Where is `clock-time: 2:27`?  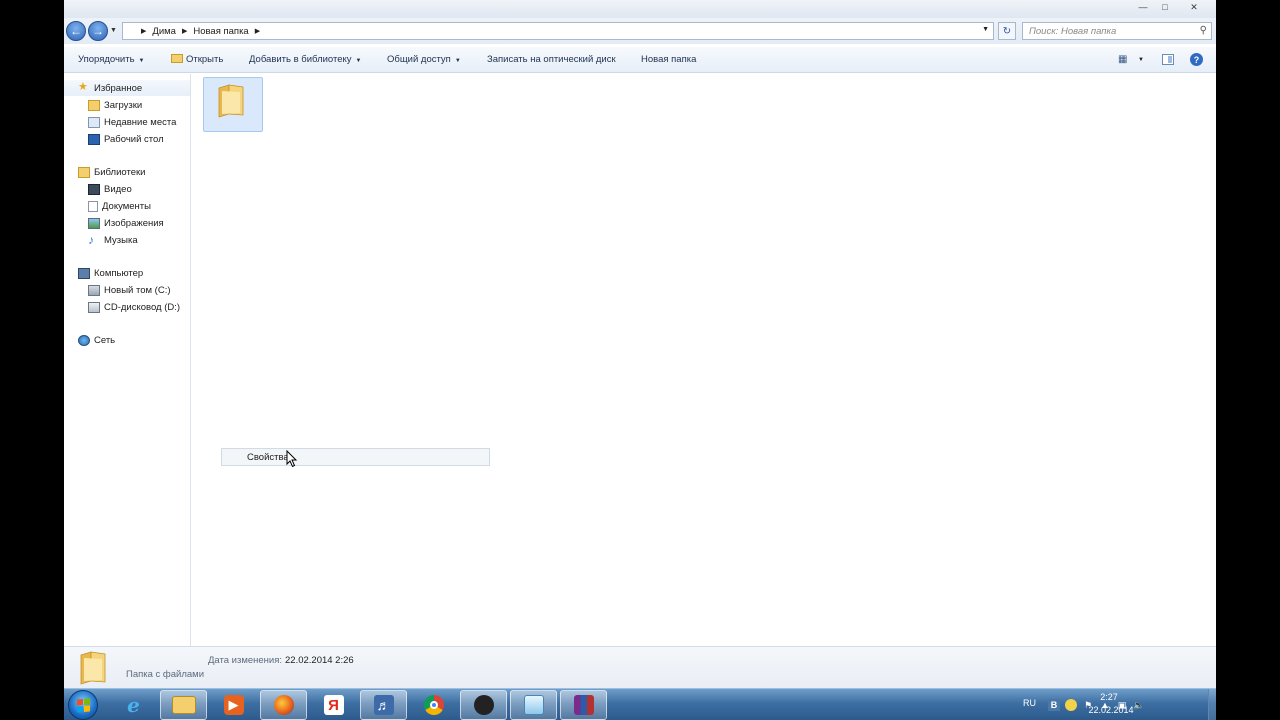 clock-time: 2:27 is located at coordinates (1109, 697).